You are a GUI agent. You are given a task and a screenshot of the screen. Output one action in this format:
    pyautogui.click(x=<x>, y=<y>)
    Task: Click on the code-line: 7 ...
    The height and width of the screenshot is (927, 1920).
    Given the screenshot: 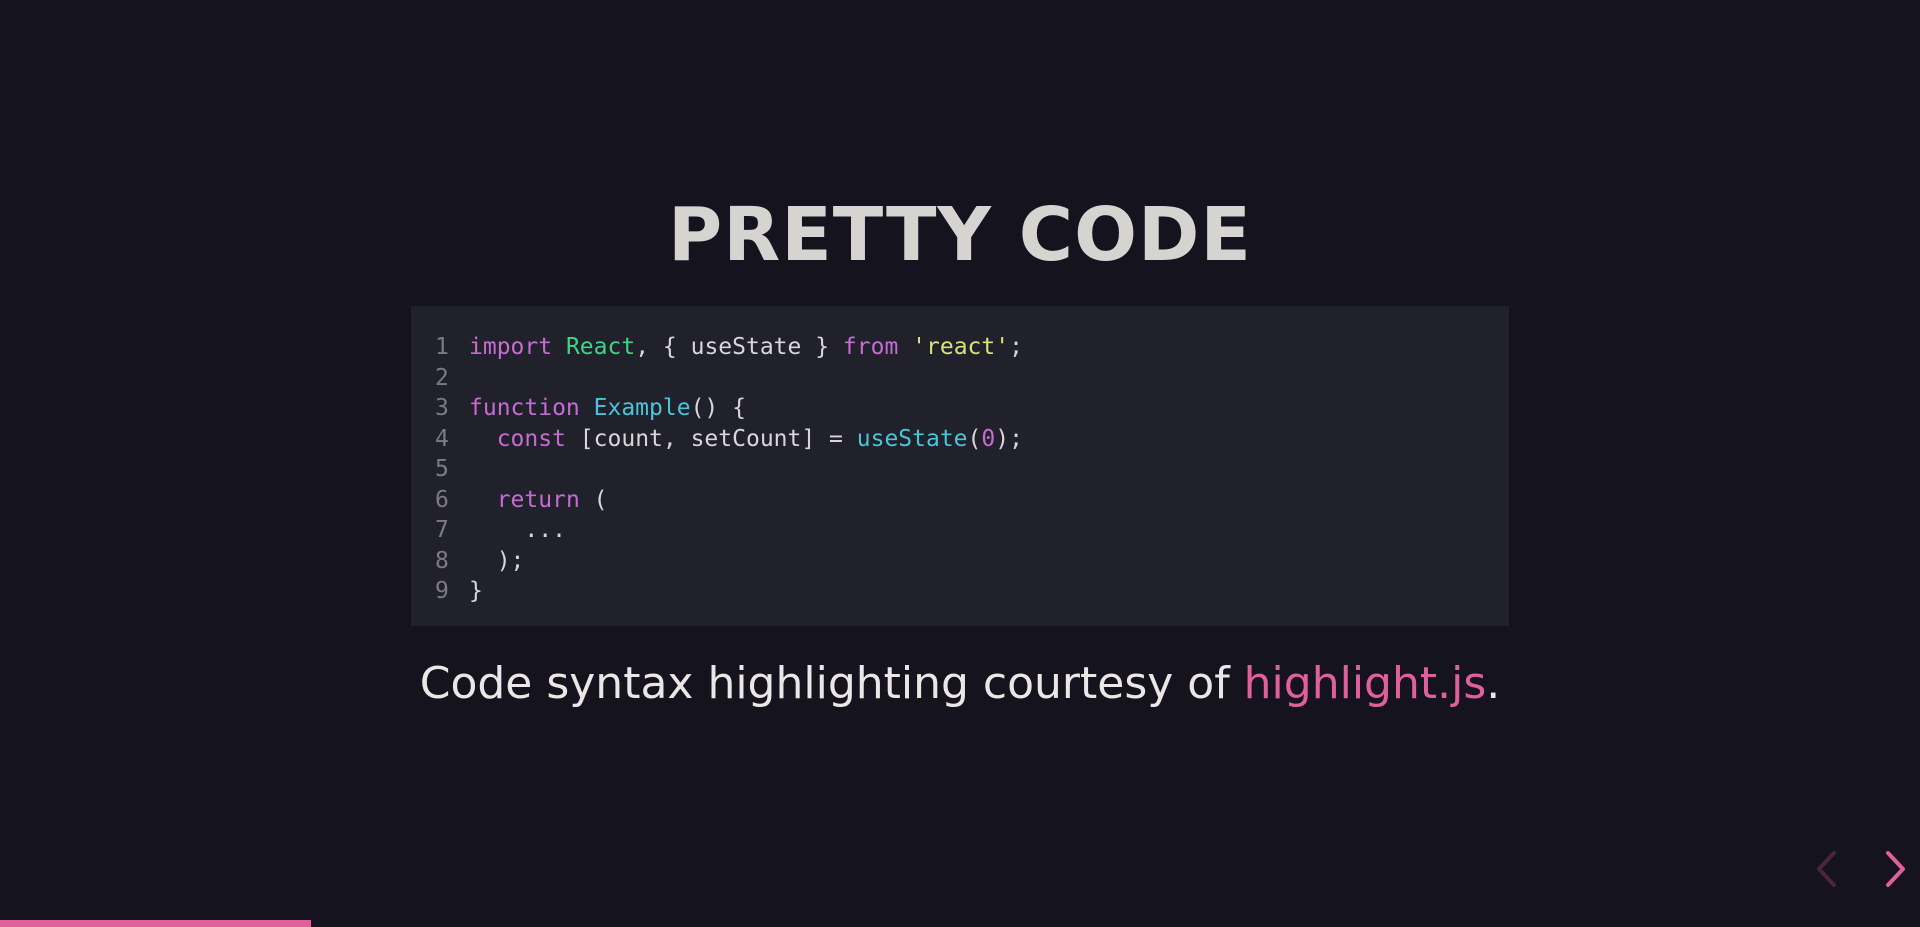 What is the action you would take?
    pyautogui.click(x=972, y=530)
    